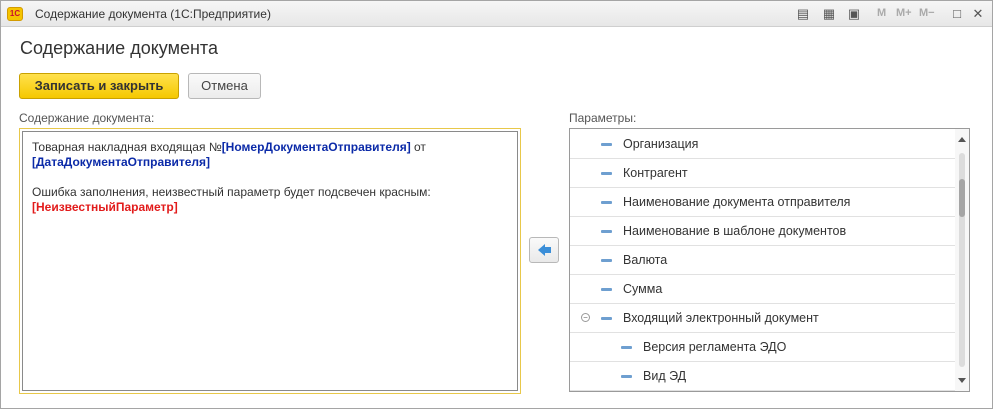  What do you see at coordinates (957, 14) in the screenshot?
I see `maximize-icon: □` at bounding box center [957, 14].